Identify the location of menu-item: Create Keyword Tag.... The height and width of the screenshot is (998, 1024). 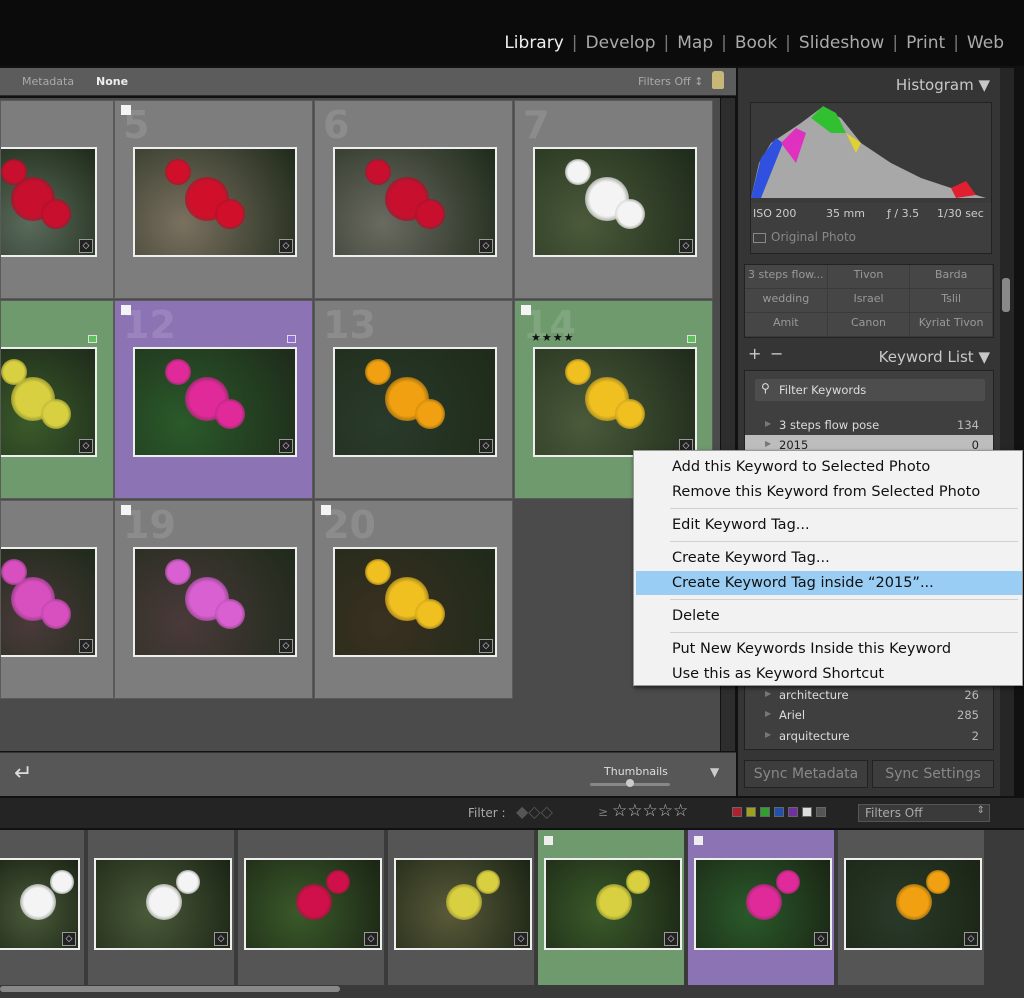
(829, 558).